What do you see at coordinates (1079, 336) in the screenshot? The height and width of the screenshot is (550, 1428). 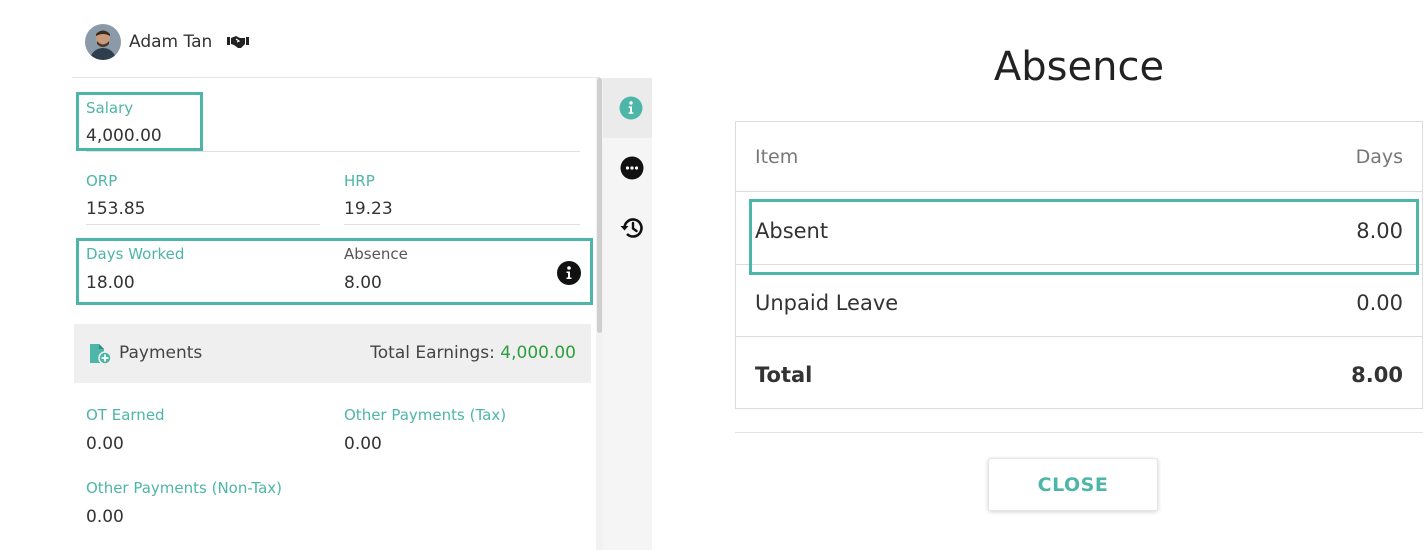 I see `row-divider` at bounding box center [1079, 336].